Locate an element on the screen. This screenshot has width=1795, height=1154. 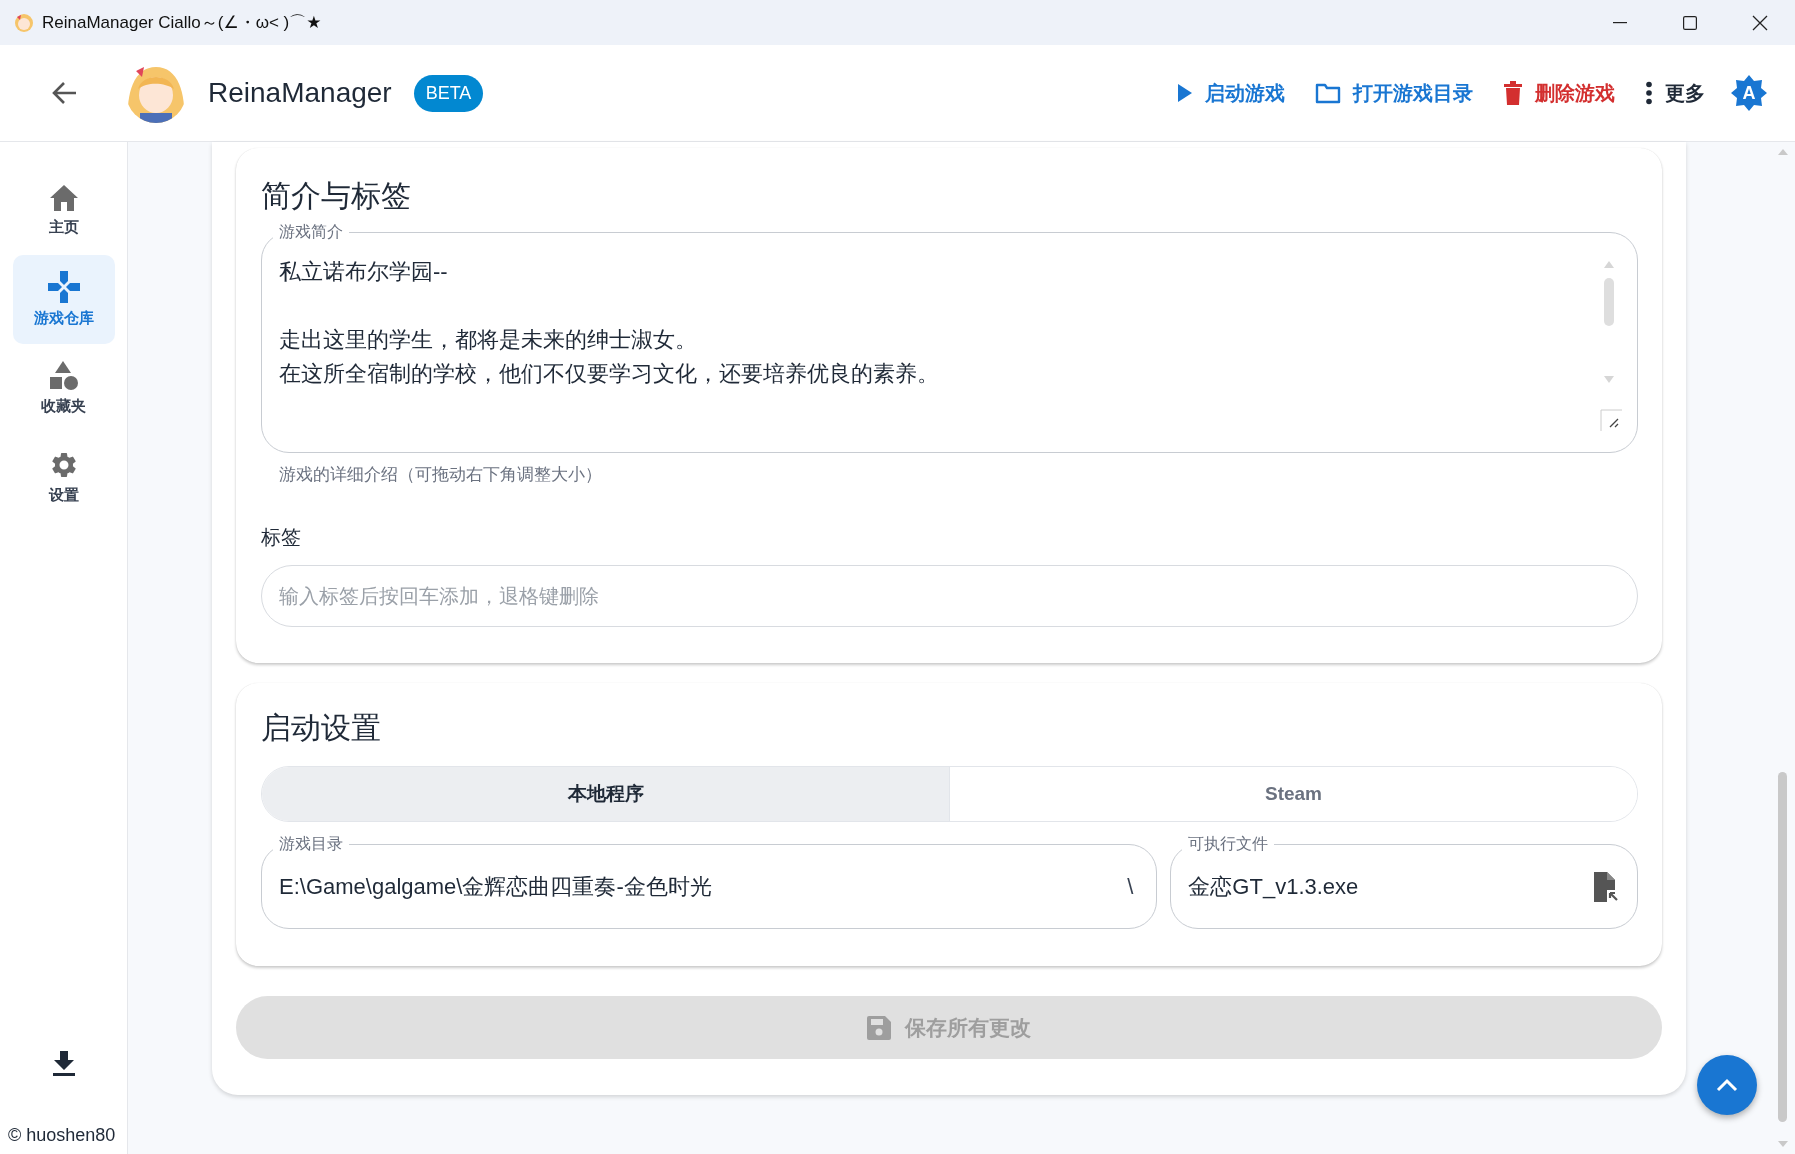
home-icon is located at coordinates (63, 198).